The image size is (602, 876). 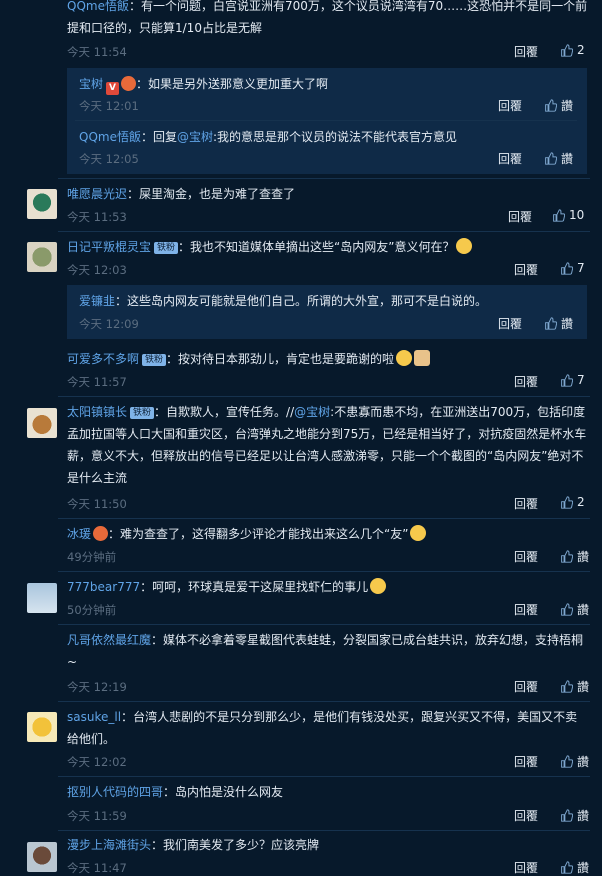 I want to click on username: 宝树, so click(x=91, y=84).